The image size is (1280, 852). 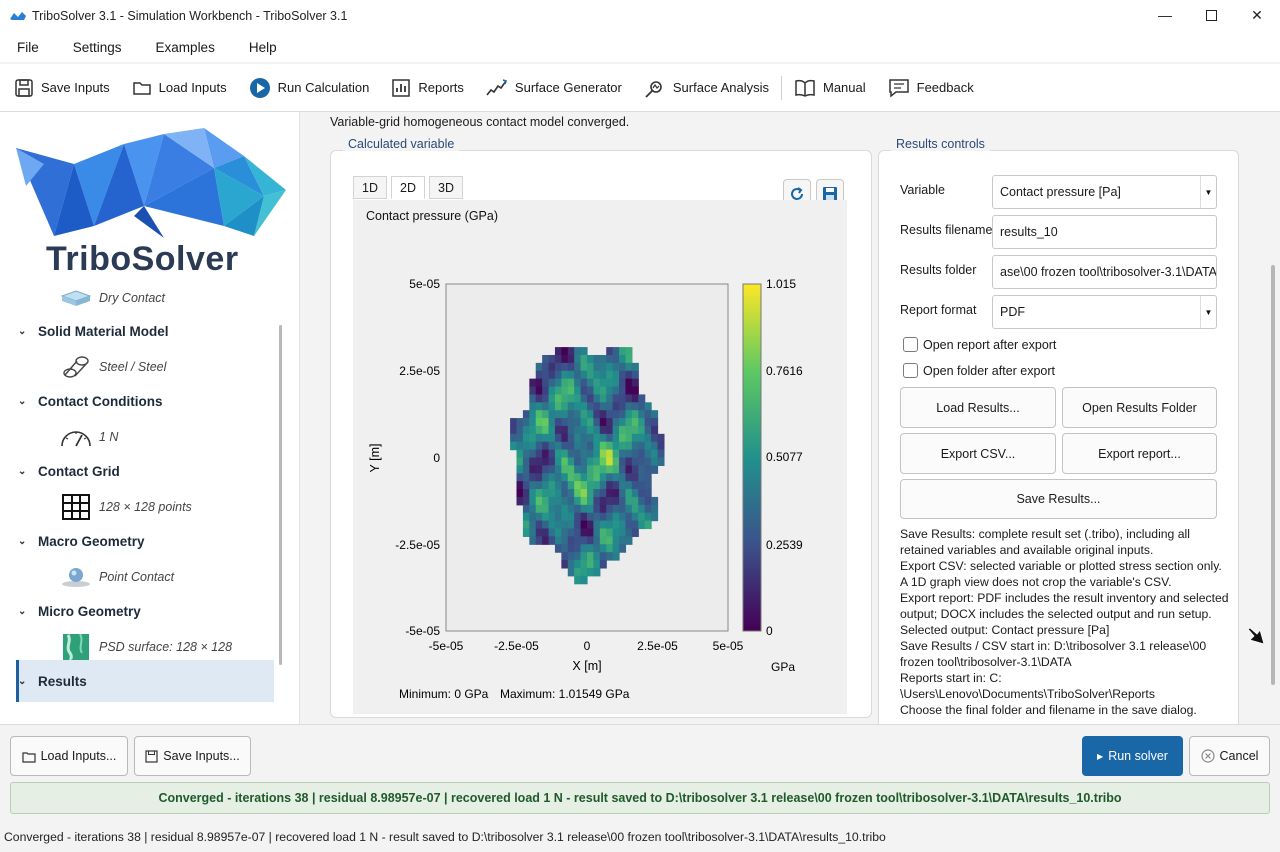 What do you see at coordinates (78, 611) in the screenshot?
I see `tree-micro-geometry: ⌄ Micro Geometry` at bounding box center [78, 611].